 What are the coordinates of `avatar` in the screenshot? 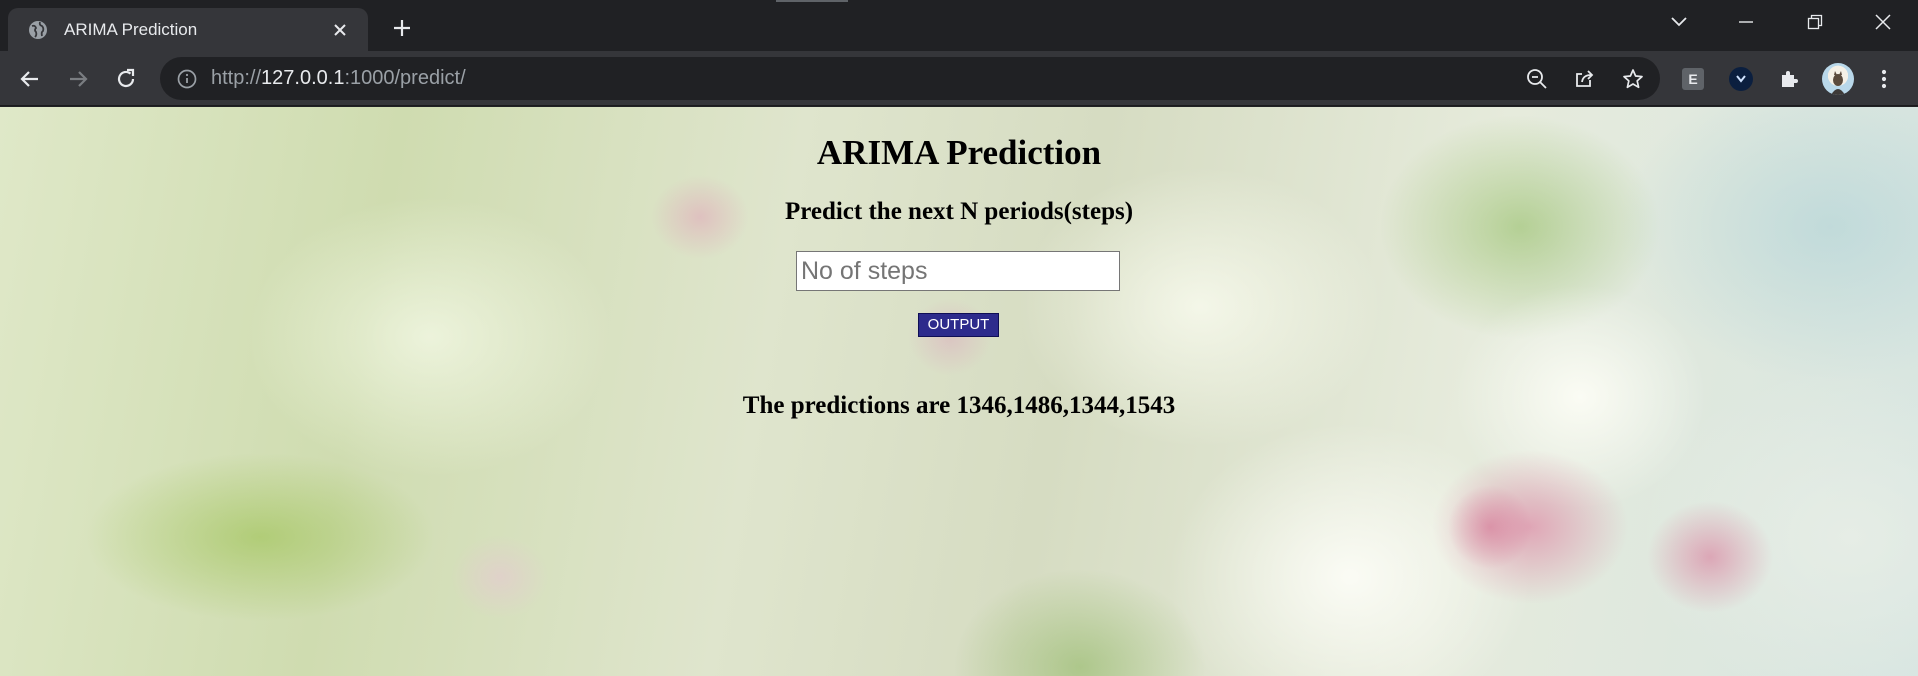 It's located at (1838, 79).